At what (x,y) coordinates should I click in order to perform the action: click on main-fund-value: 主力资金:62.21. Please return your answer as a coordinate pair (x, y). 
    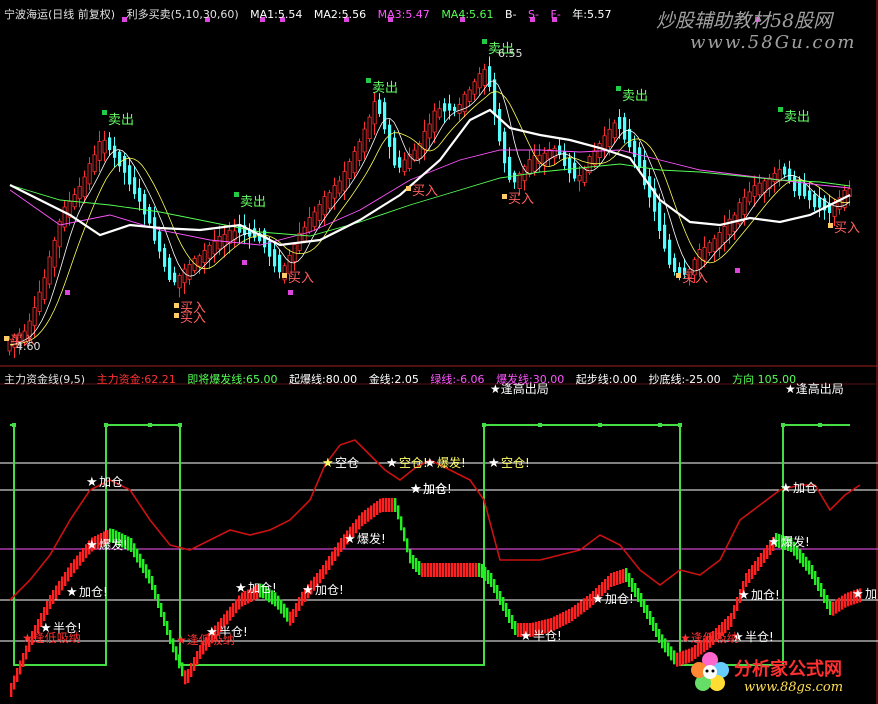
    Looking at the image, I should click on (136, 379).